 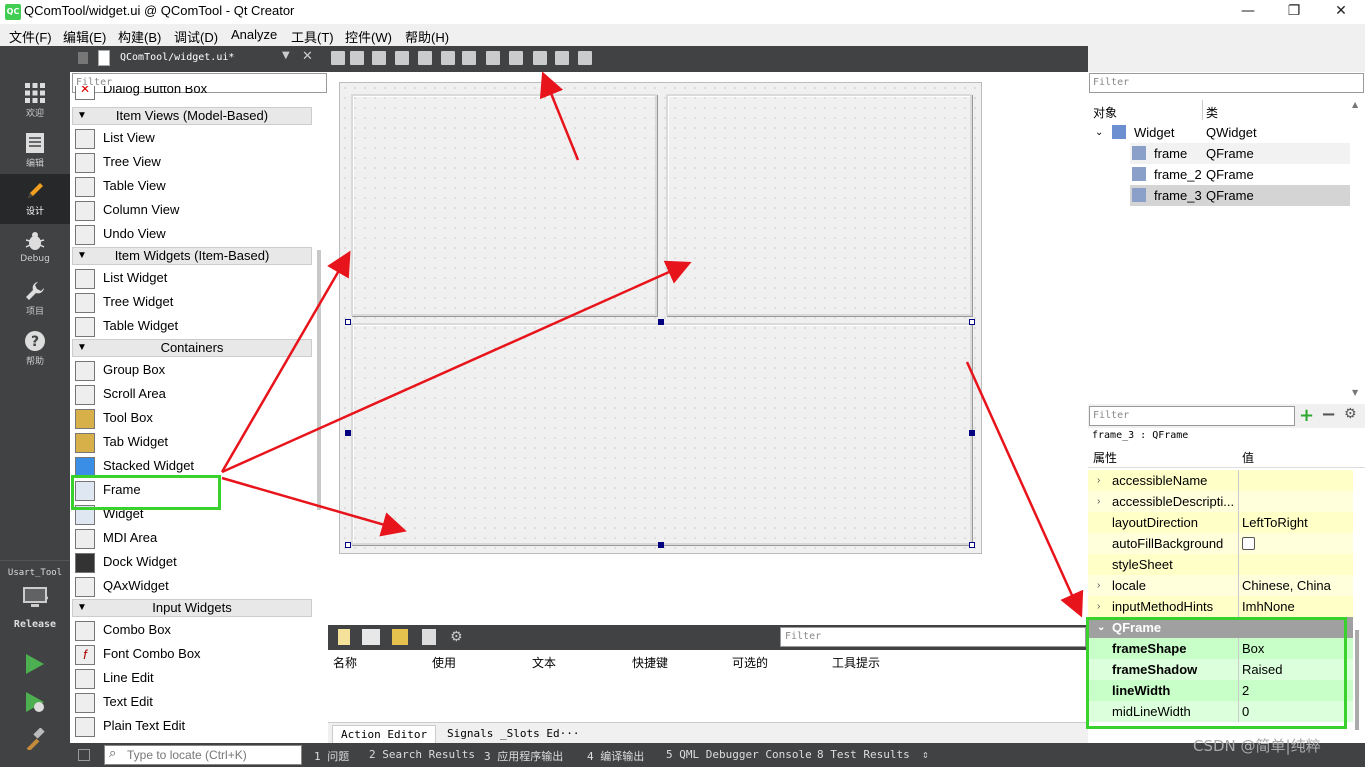 What do you see at coordinates (195, 235) in the screenshot?
I see `widget-item: Undo View` at bounding box center [195, 235].